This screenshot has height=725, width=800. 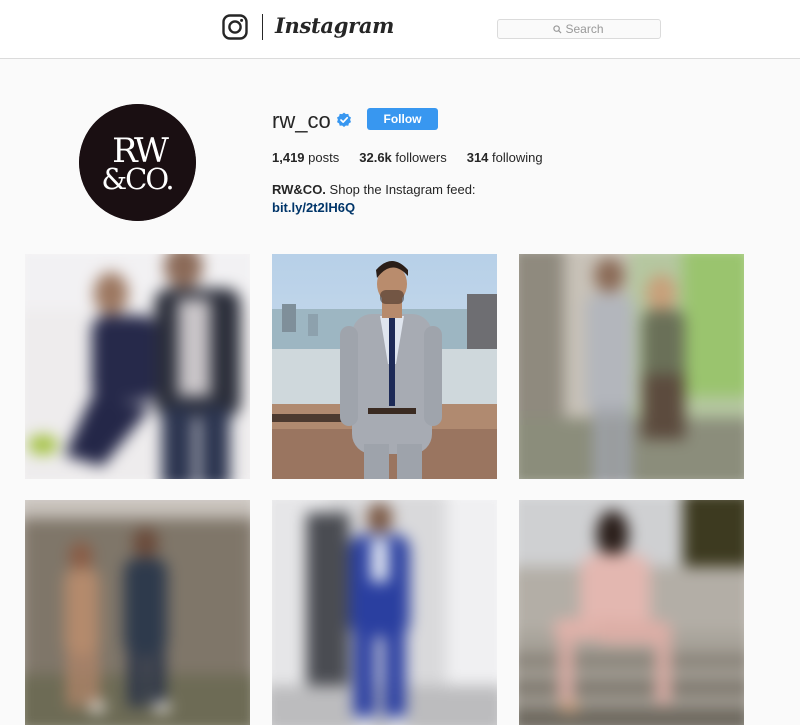 What do you see at coordinates (288, 157) in the screenshot?
I see `posts-count: 1,419` at bounding box center [288, 157].